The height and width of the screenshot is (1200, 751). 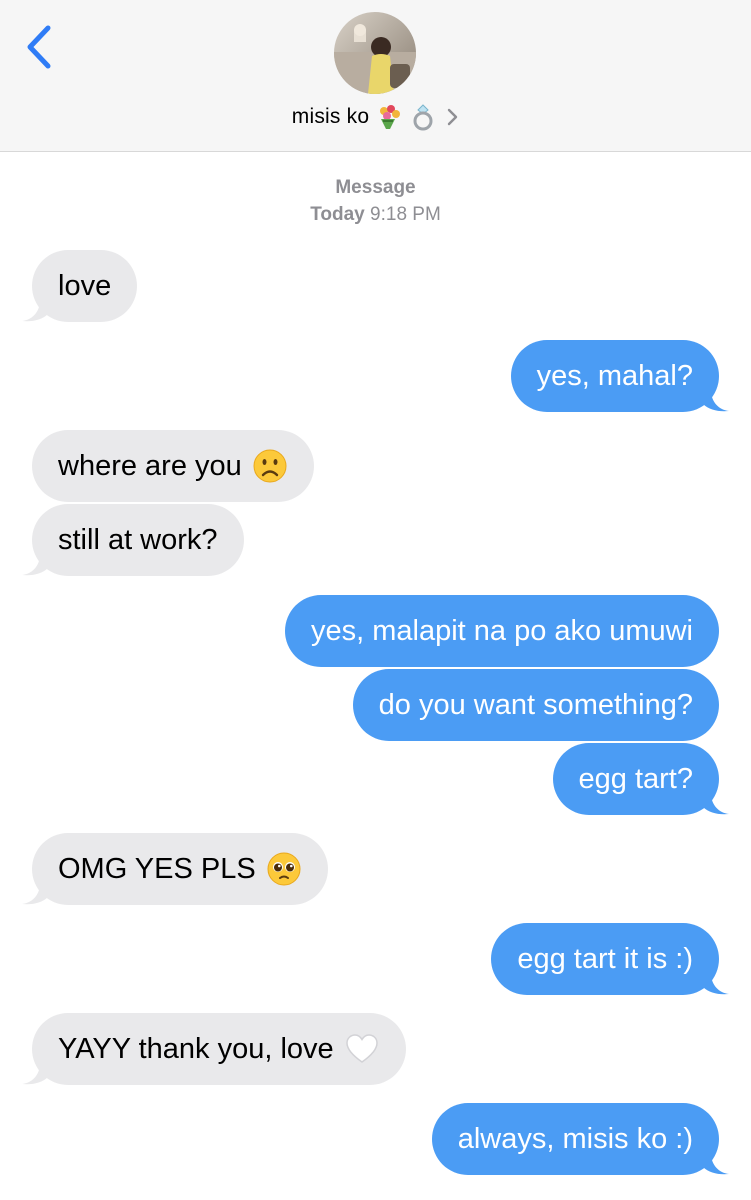 I want to click on chevron-left-icon, so click(x=40, y=47).